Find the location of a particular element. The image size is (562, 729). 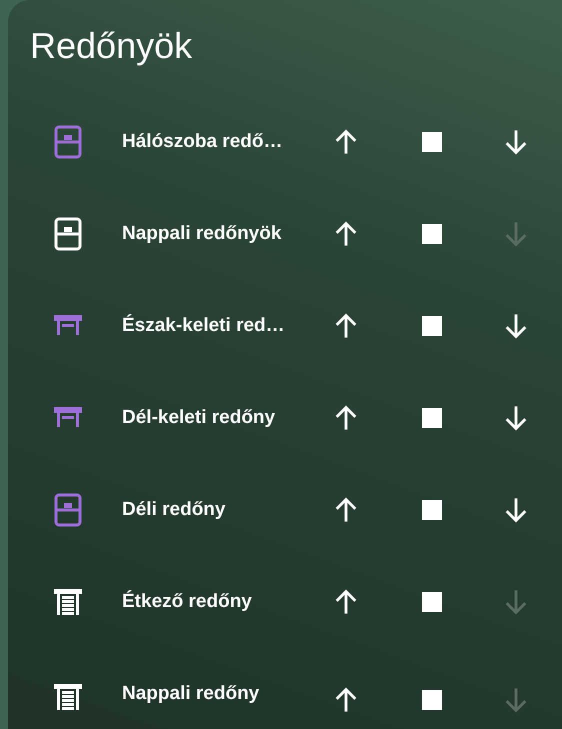

cover-name: Nappali redőny is located at coordinates (217, 694).